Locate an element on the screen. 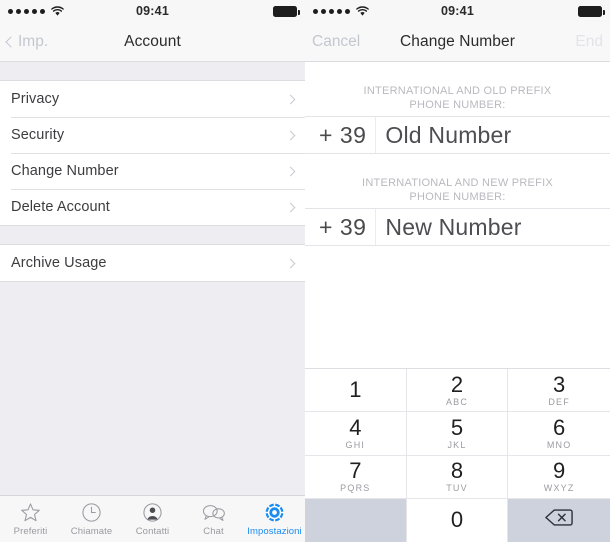 Image resolution: width=610 pixels, height=542 pixels. keypad-key-1: 1 is located at coordinates (356, 391).